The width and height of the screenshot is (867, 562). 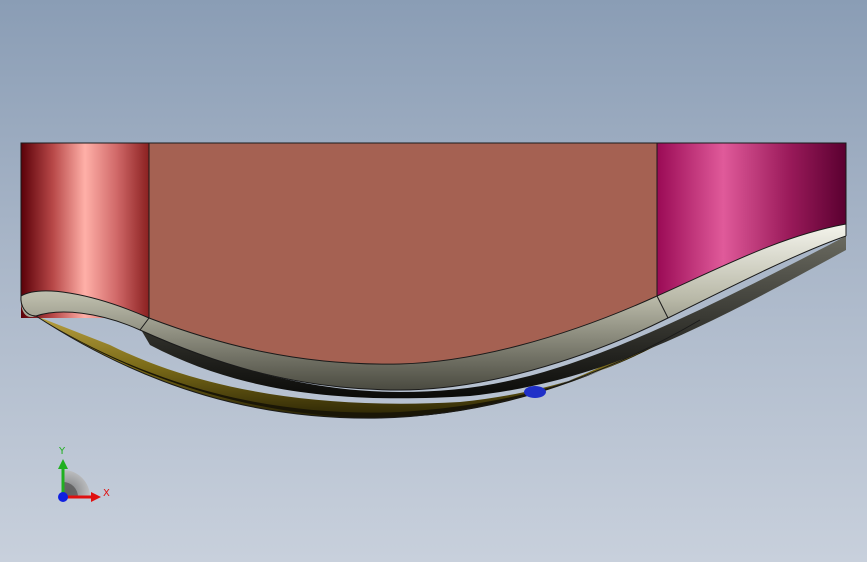 What do you see at coordinates (84, 474) in the screenshot?
I see `coordinate-triad: Y X` at bounding box center [84, 474].